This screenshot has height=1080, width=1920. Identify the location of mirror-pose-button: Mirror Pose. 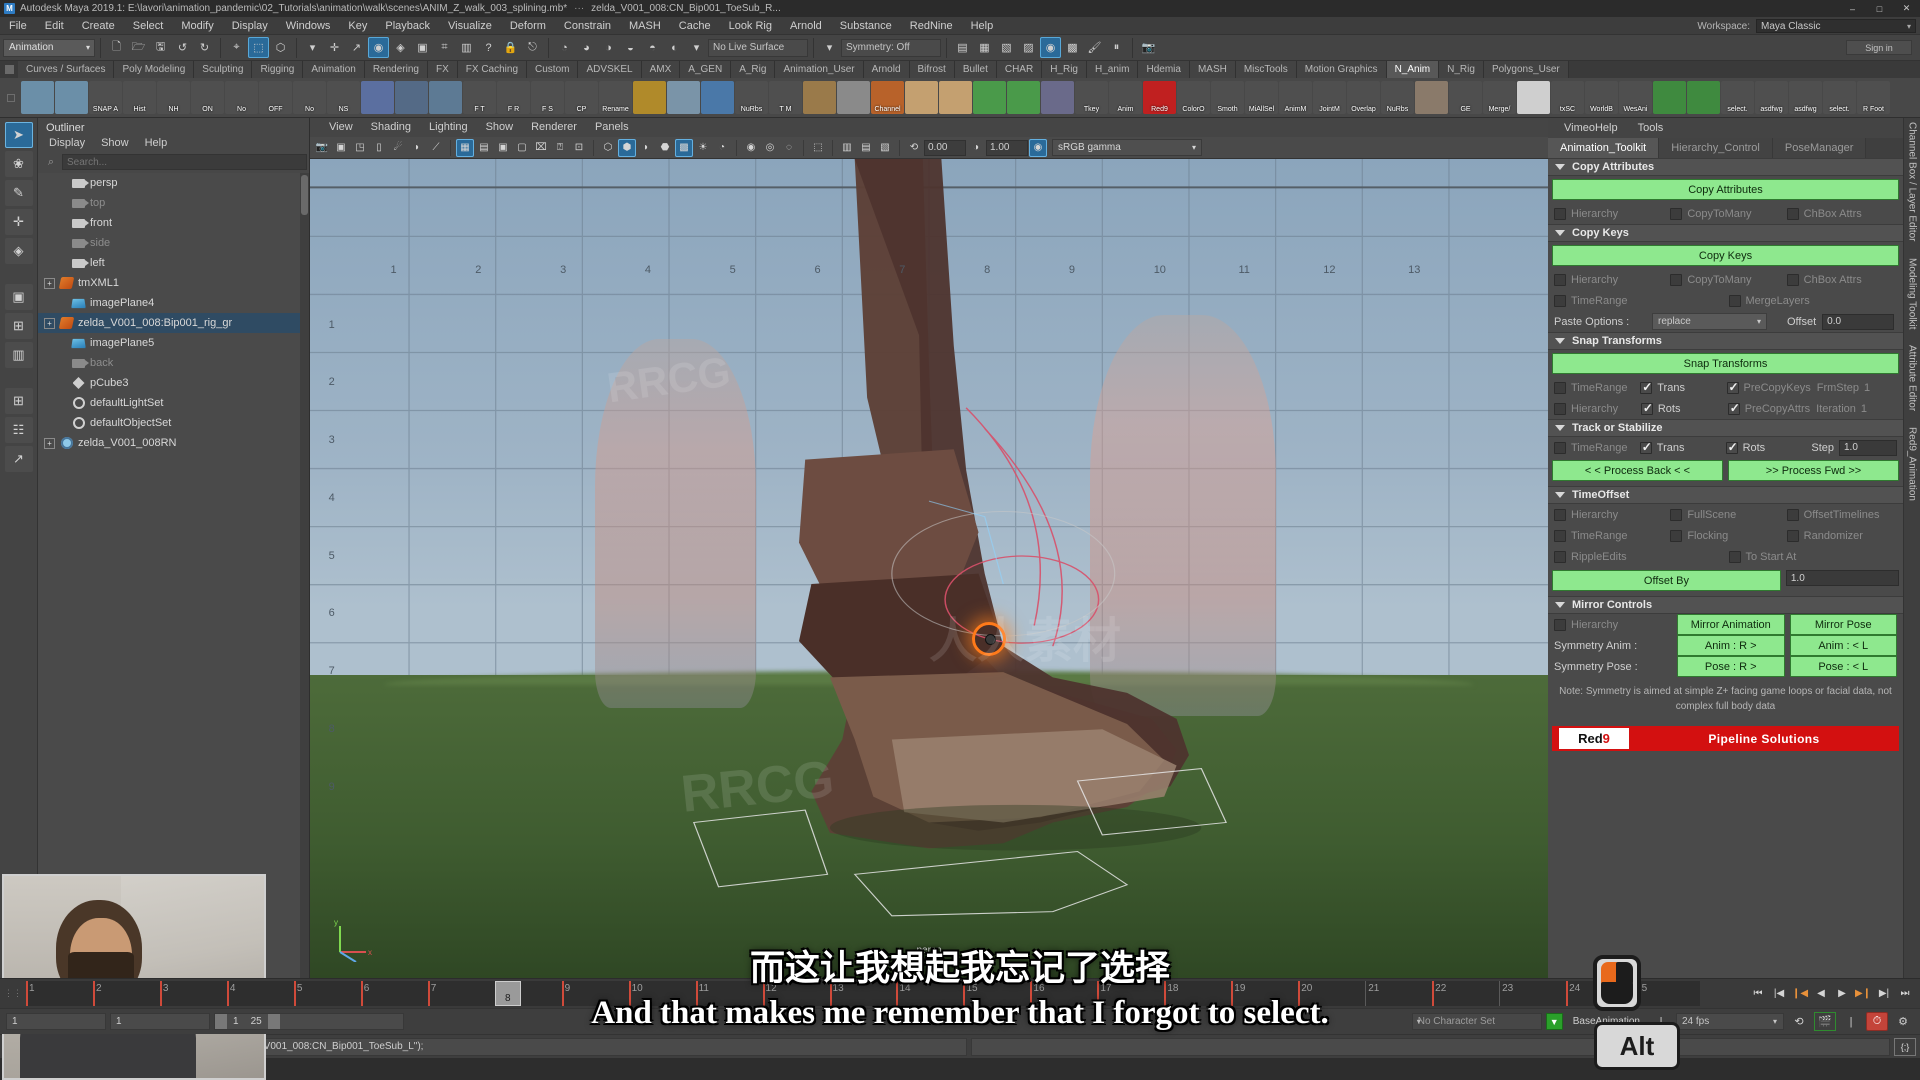
(1843, 624).